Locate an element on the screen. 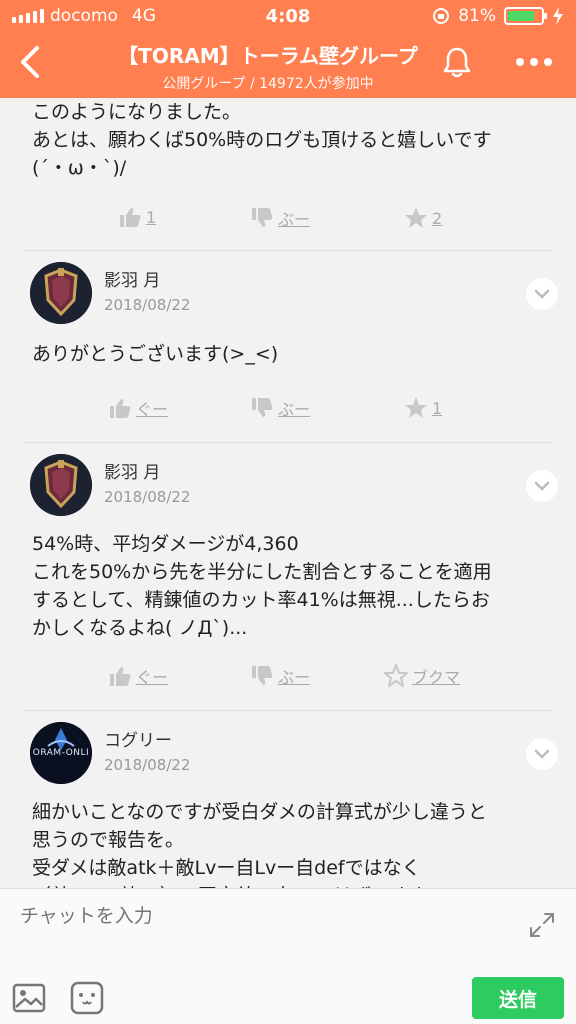  post-text: ありがとうございます(>_<) is located at coordinates (155, 354).